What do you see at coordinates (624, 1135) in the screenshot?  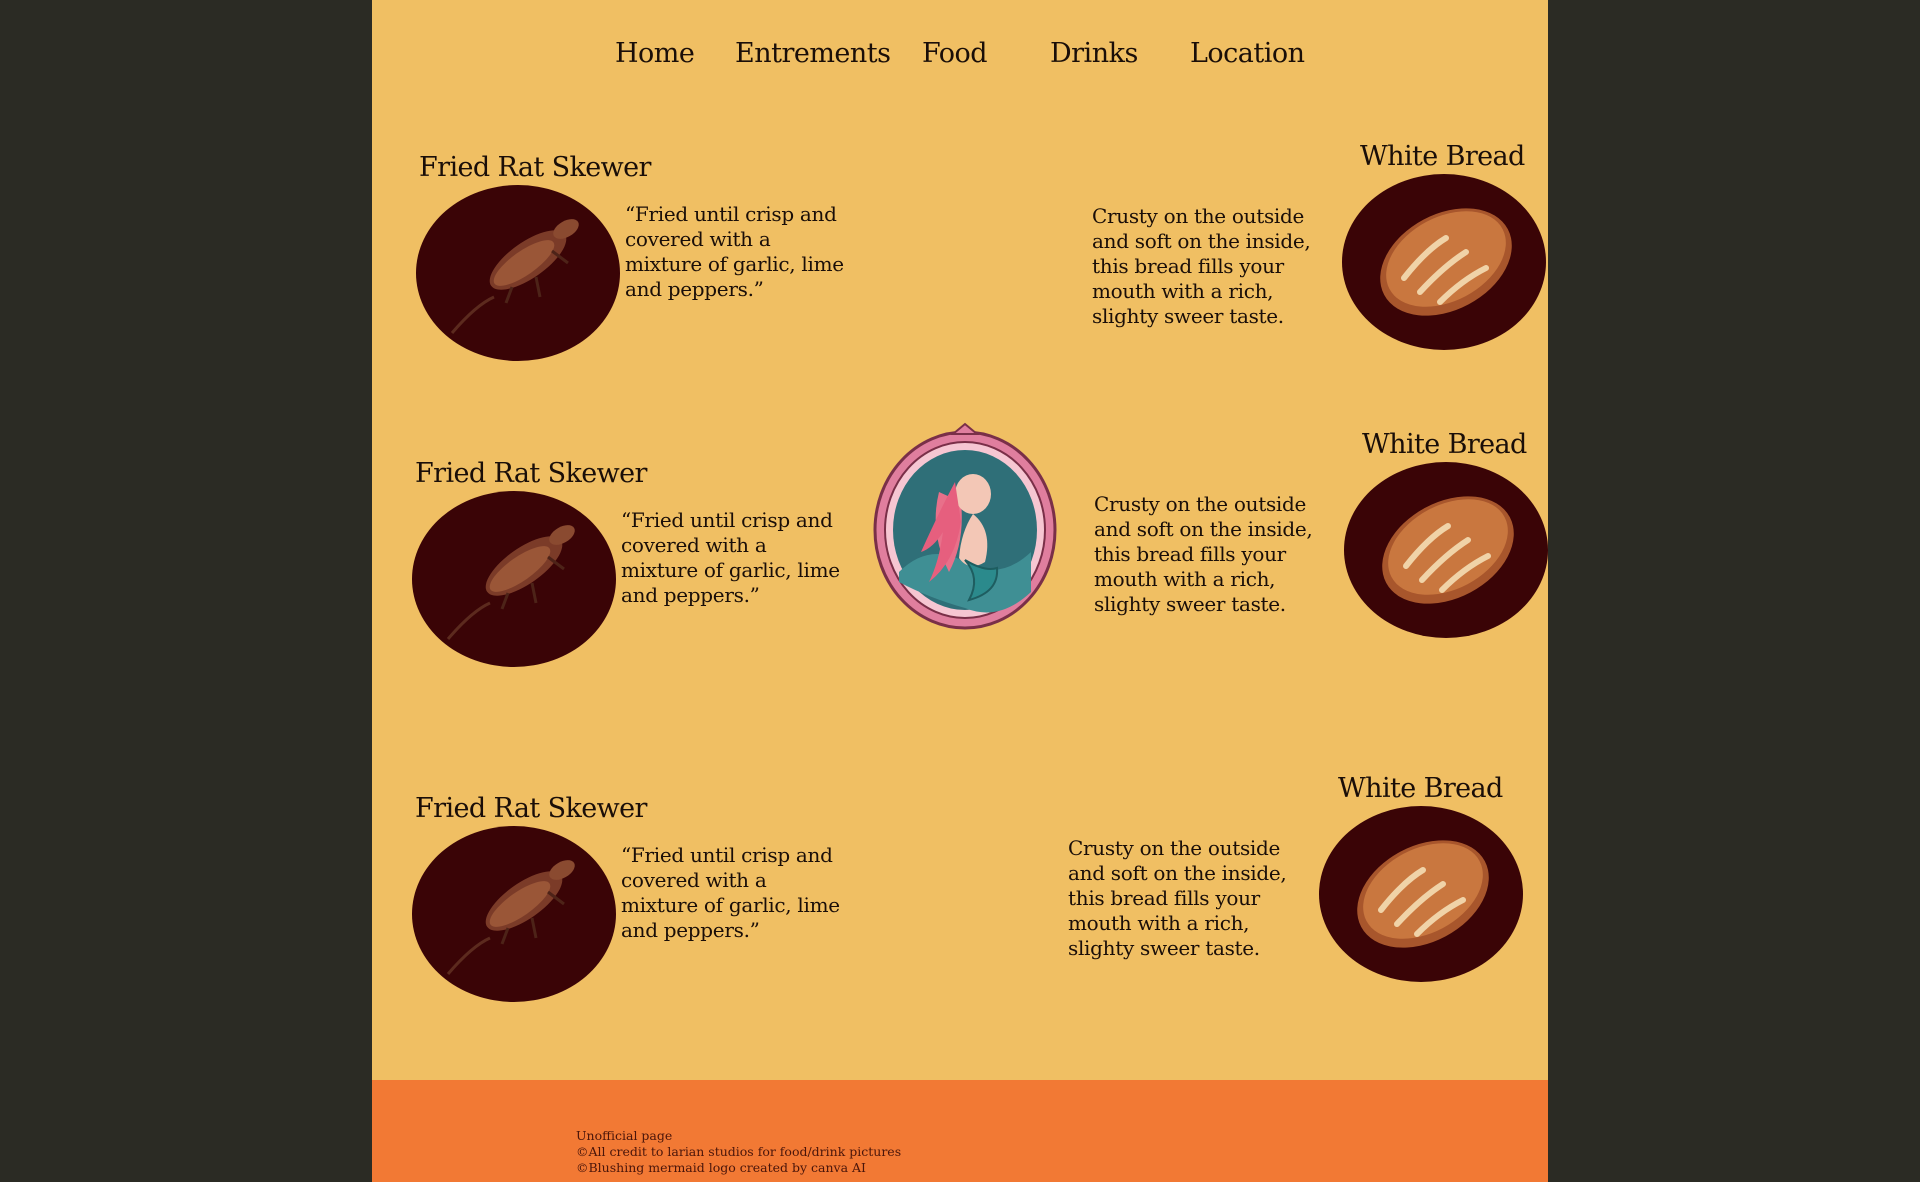 I see `footer-disclaimer: Unofficial page` at bounding box center [624, 1135].